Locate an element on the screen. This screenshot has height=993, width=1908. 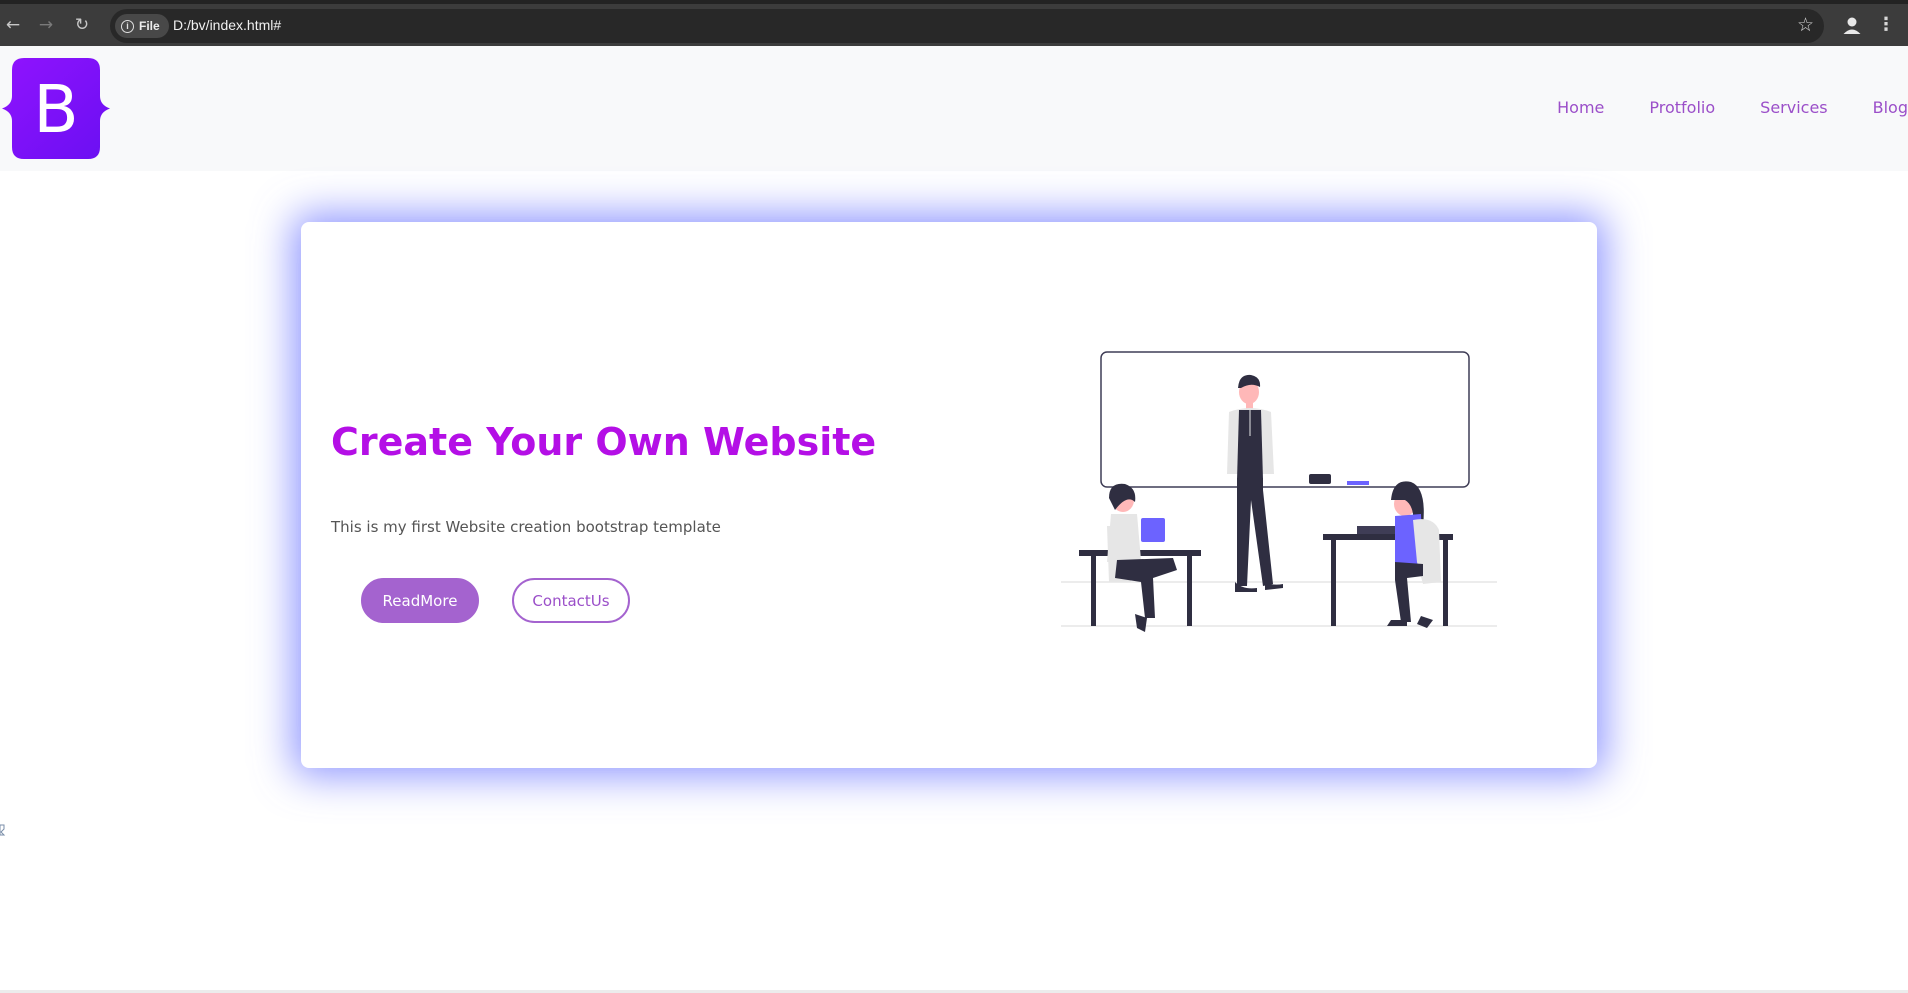
hero-title: Create Your Own Website is located at coordinates (604, 442).